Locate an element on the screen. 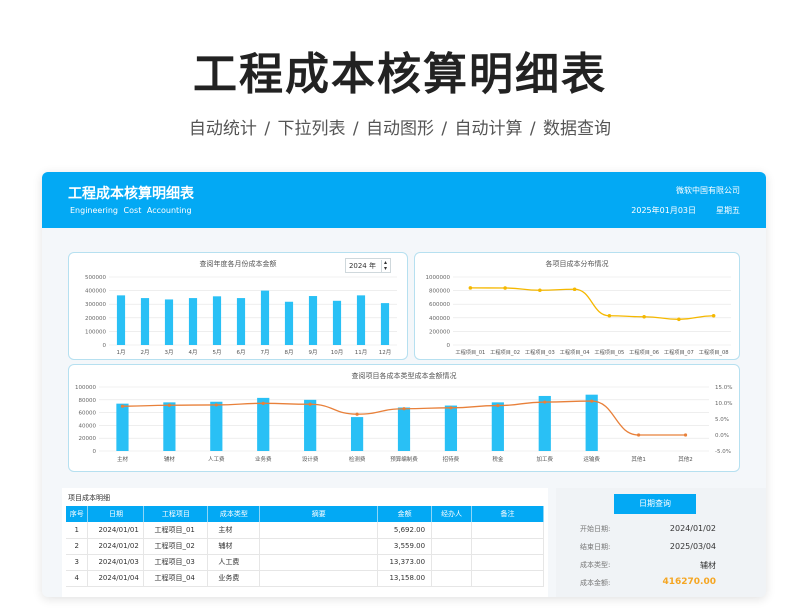 Image resolution: width=800 pixels, height=613 pixels. x-tick-label: 运输费 is located at coordinates (591, 459).